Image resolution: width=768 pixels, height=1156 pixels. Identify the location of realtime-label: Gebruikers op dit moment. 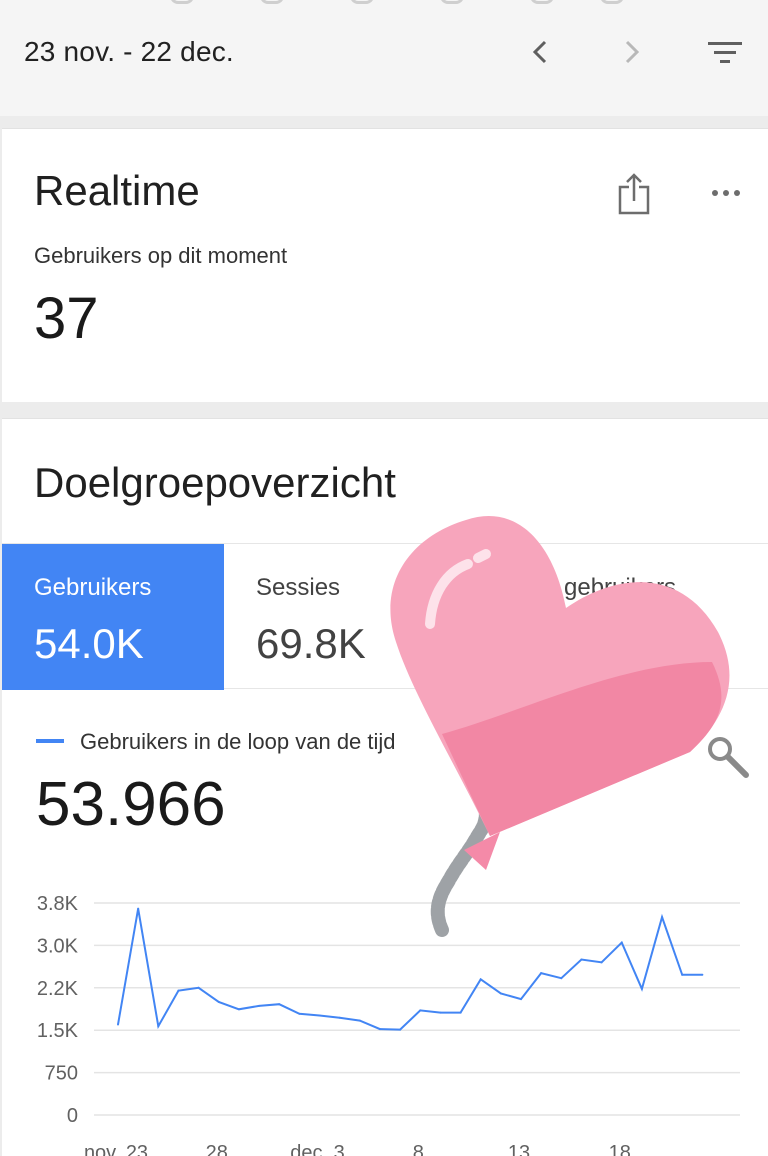
(161, 255).